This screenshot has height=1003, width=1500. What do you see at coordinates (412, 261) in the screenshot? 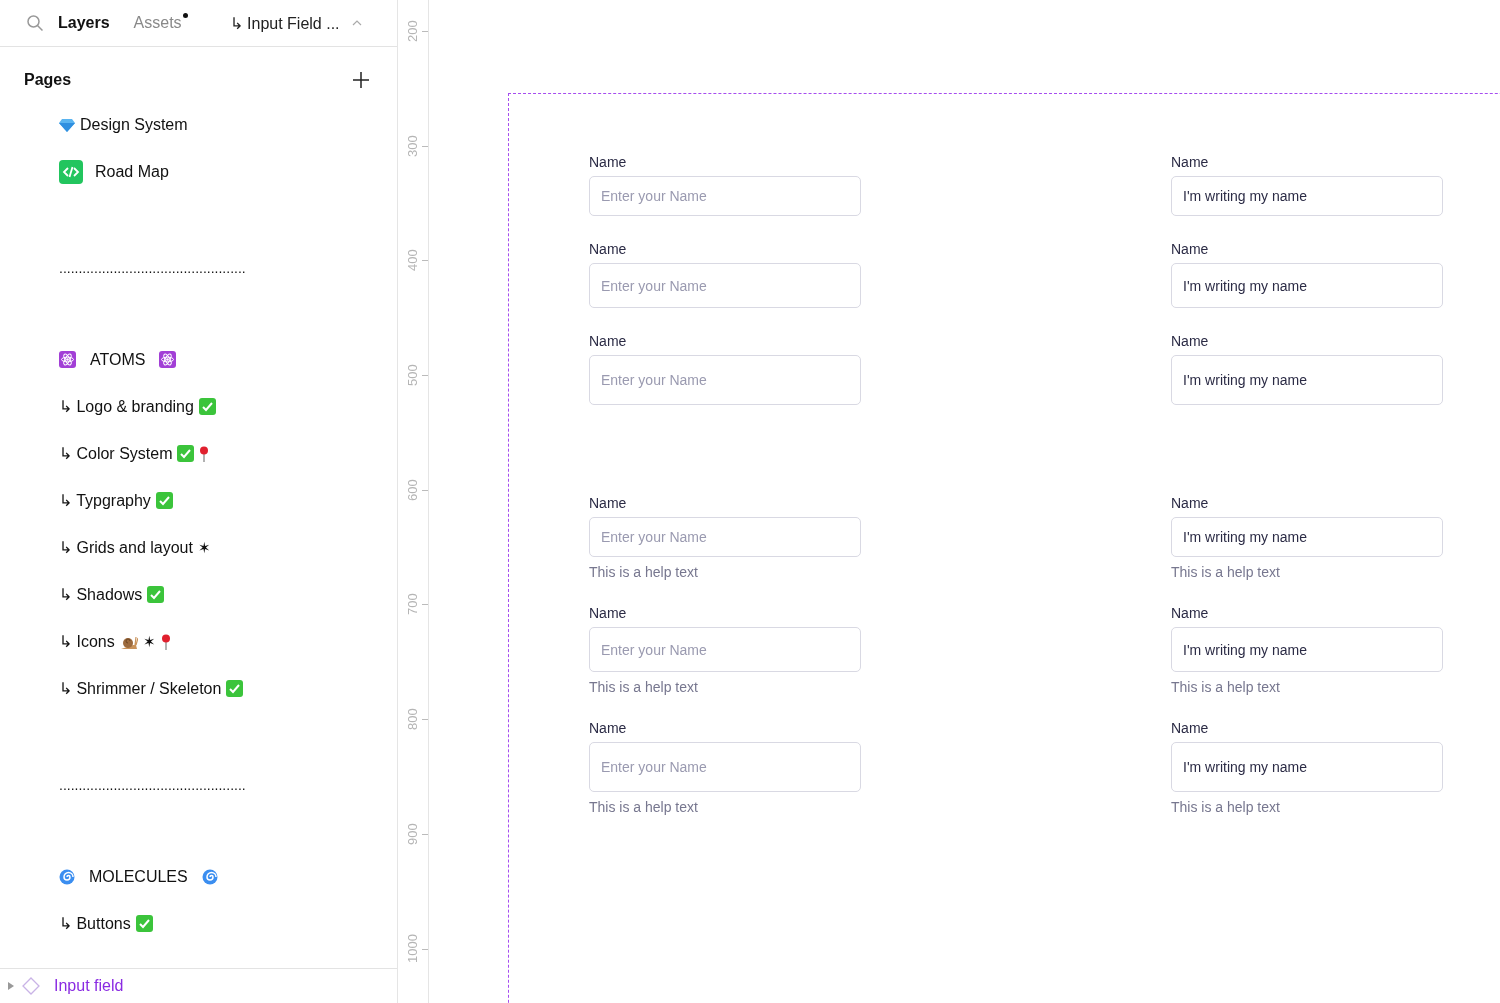
I see `ruler-label: 400` at bounding box center [412, 261].